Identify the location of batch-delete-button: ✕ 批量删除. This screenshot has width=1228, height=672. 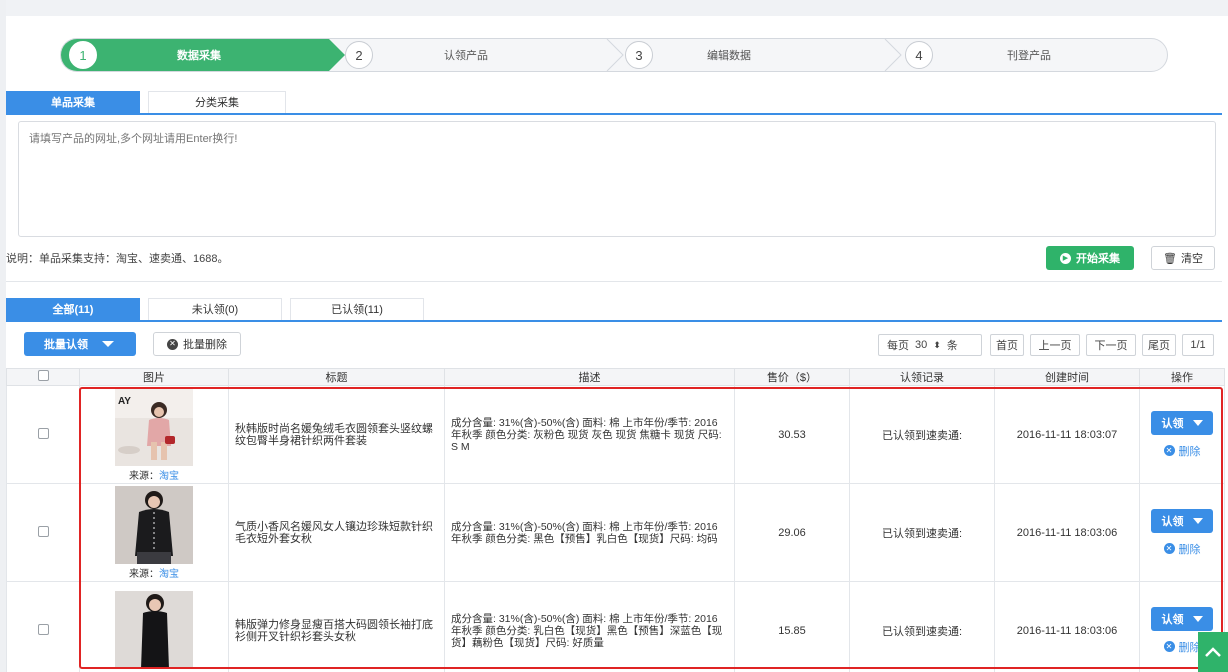
(197, 344).